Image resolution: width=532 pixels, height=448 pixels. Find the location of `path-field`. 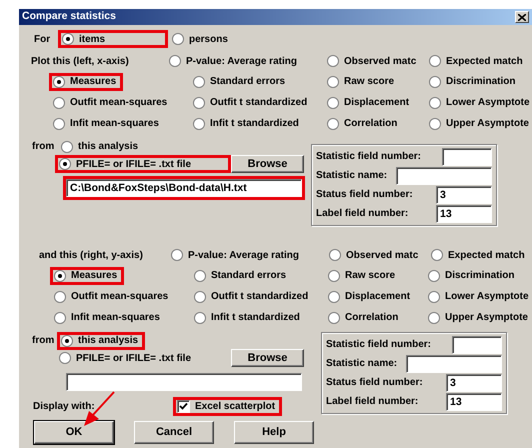

path-field is located at coordinates (184, 382).